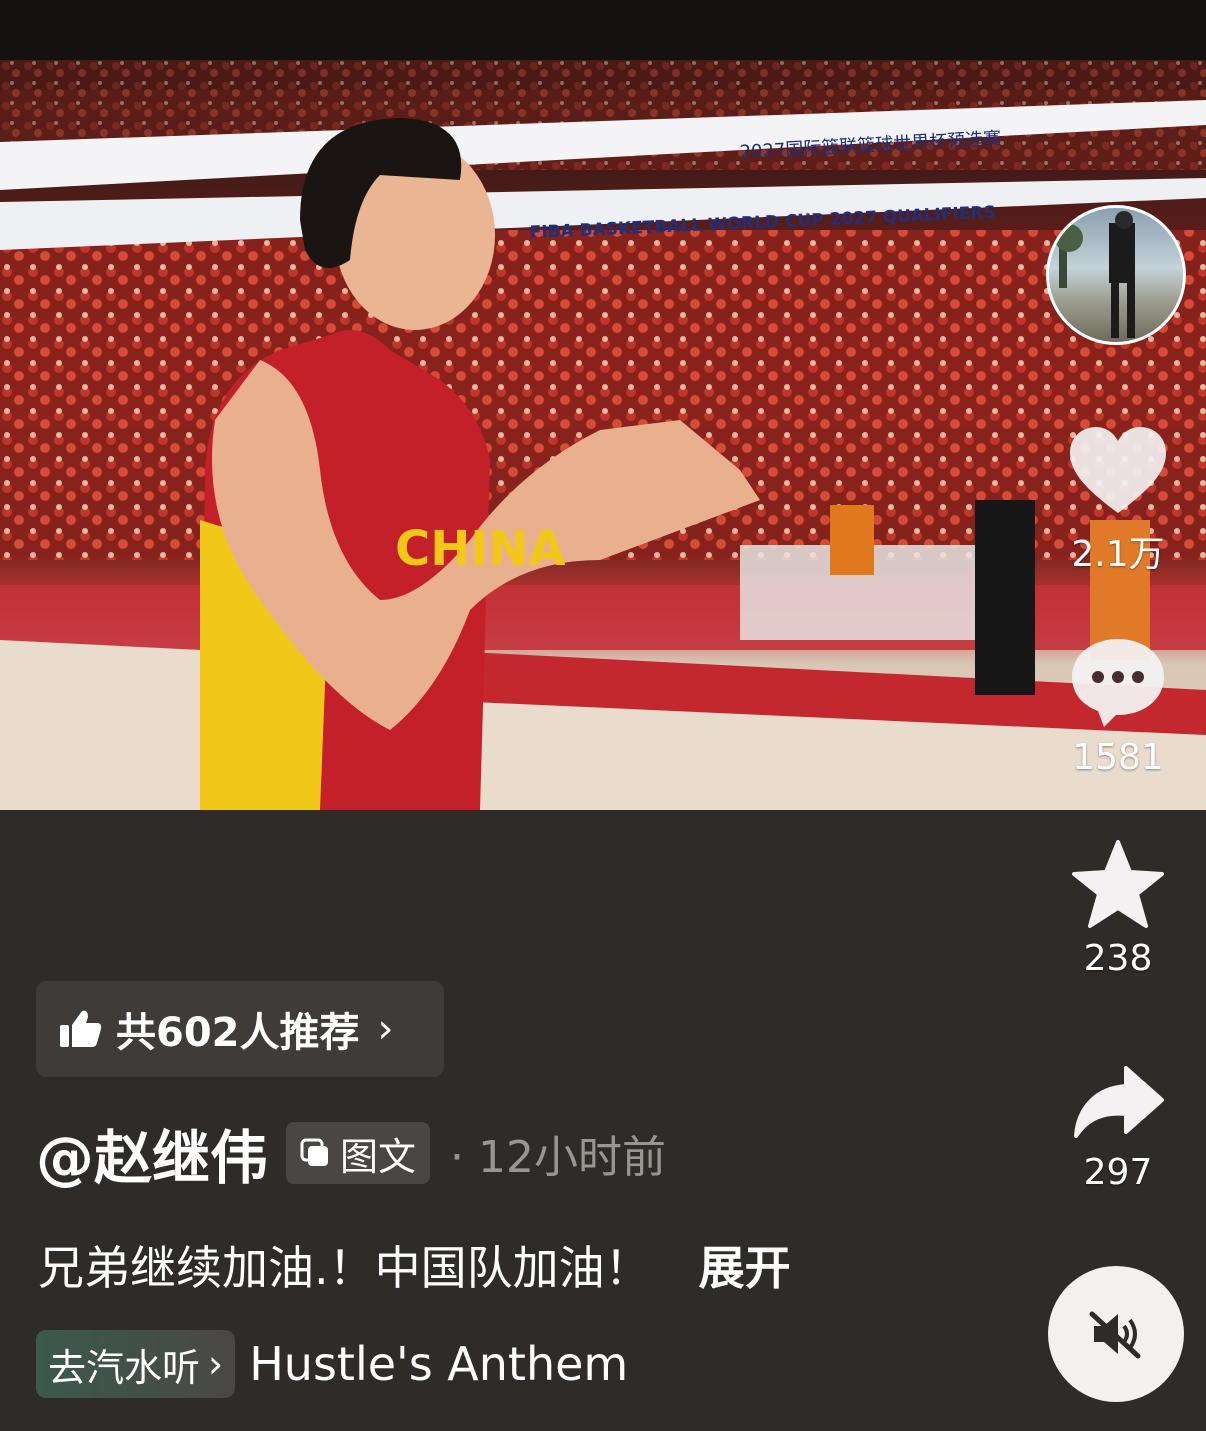 This screenshot has height=1431, width=1206. Describe the element at coordinates (1119, 1102) in the screenshot. I see `share-icon` at that location.